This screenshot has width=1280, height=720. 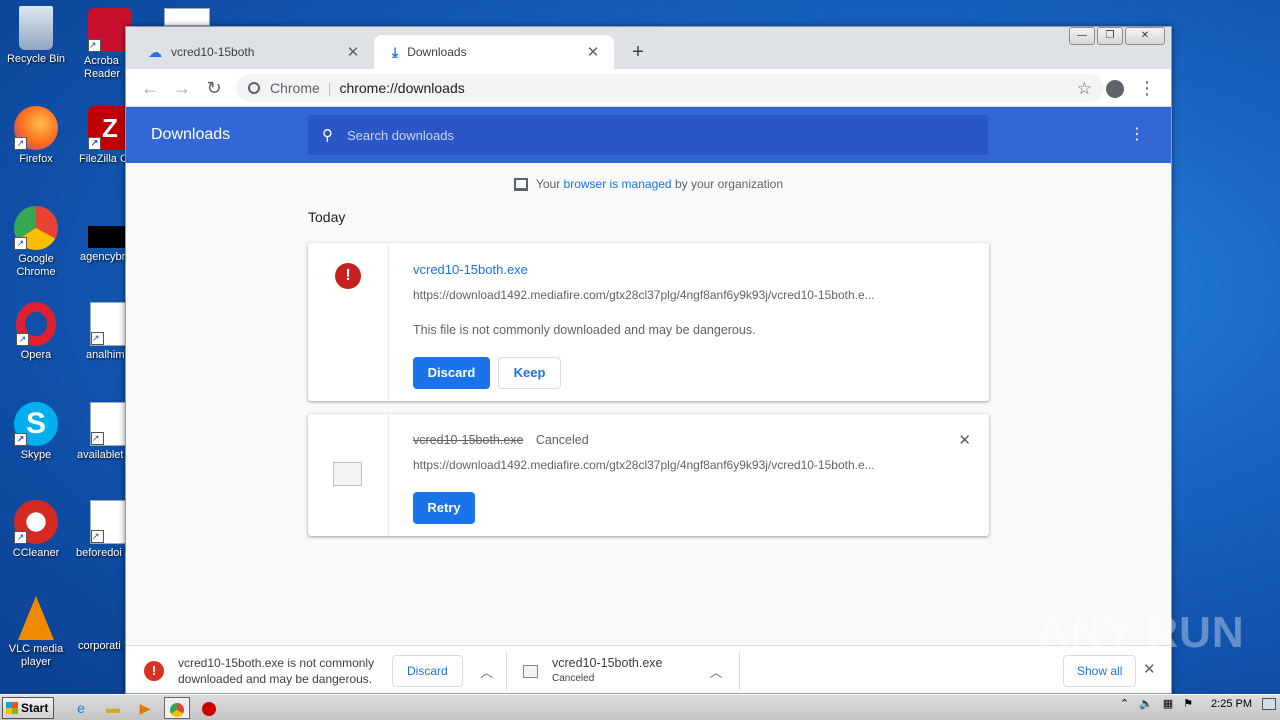 I want to click on desktop-icon-opera: ↗ Opera, so click(x=36, y=332).